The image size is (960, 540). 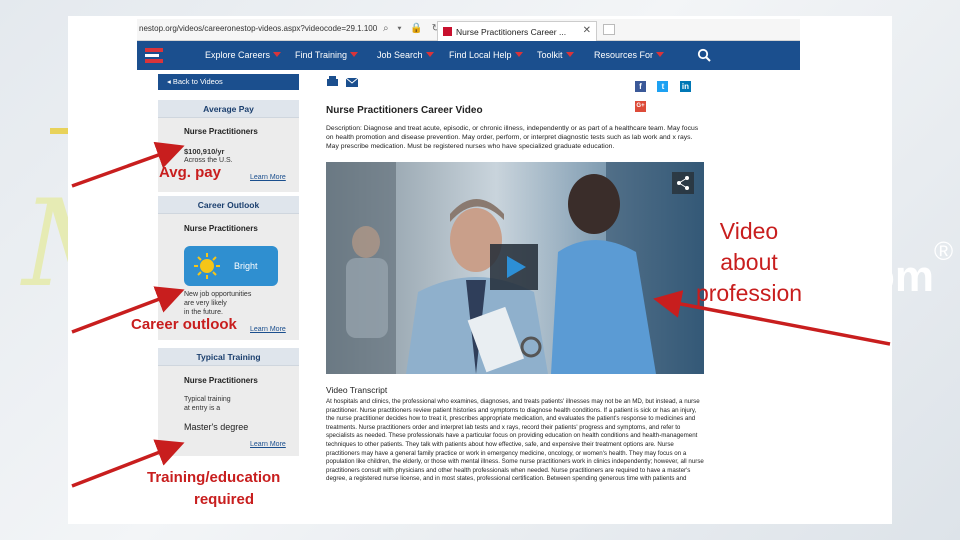 What do you see at coordinates (749, 231) in the screenshot?
I see `video-annotation-line-1: Video` at bounding box center [749, 231].